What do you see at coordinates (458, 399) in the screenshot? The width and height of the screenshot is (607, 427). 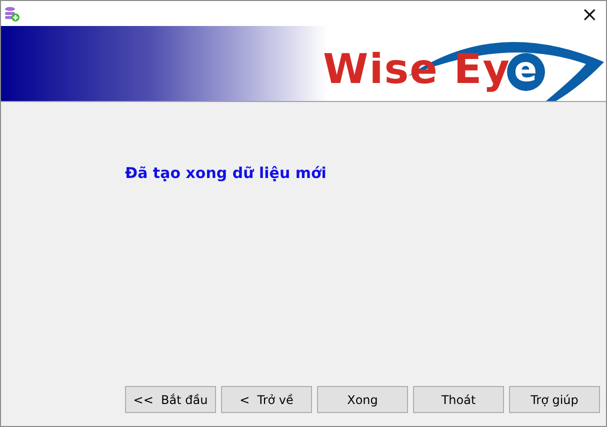 I see `wizard-button: Thoát` at bounding box center [458, 399].